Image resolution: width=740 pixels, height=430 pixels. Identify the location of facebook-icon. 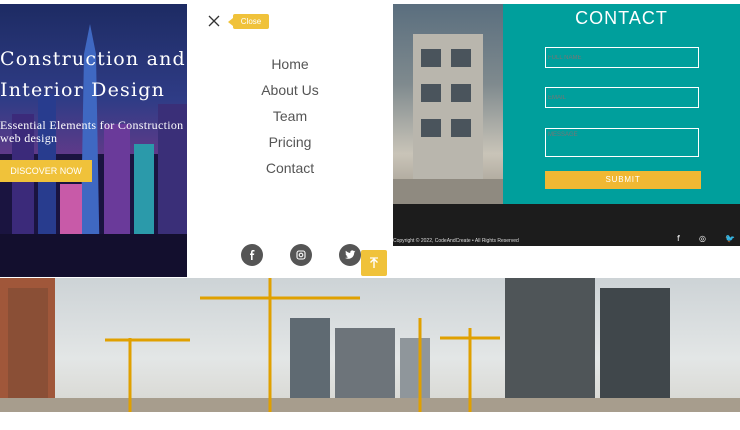
(252, 255).